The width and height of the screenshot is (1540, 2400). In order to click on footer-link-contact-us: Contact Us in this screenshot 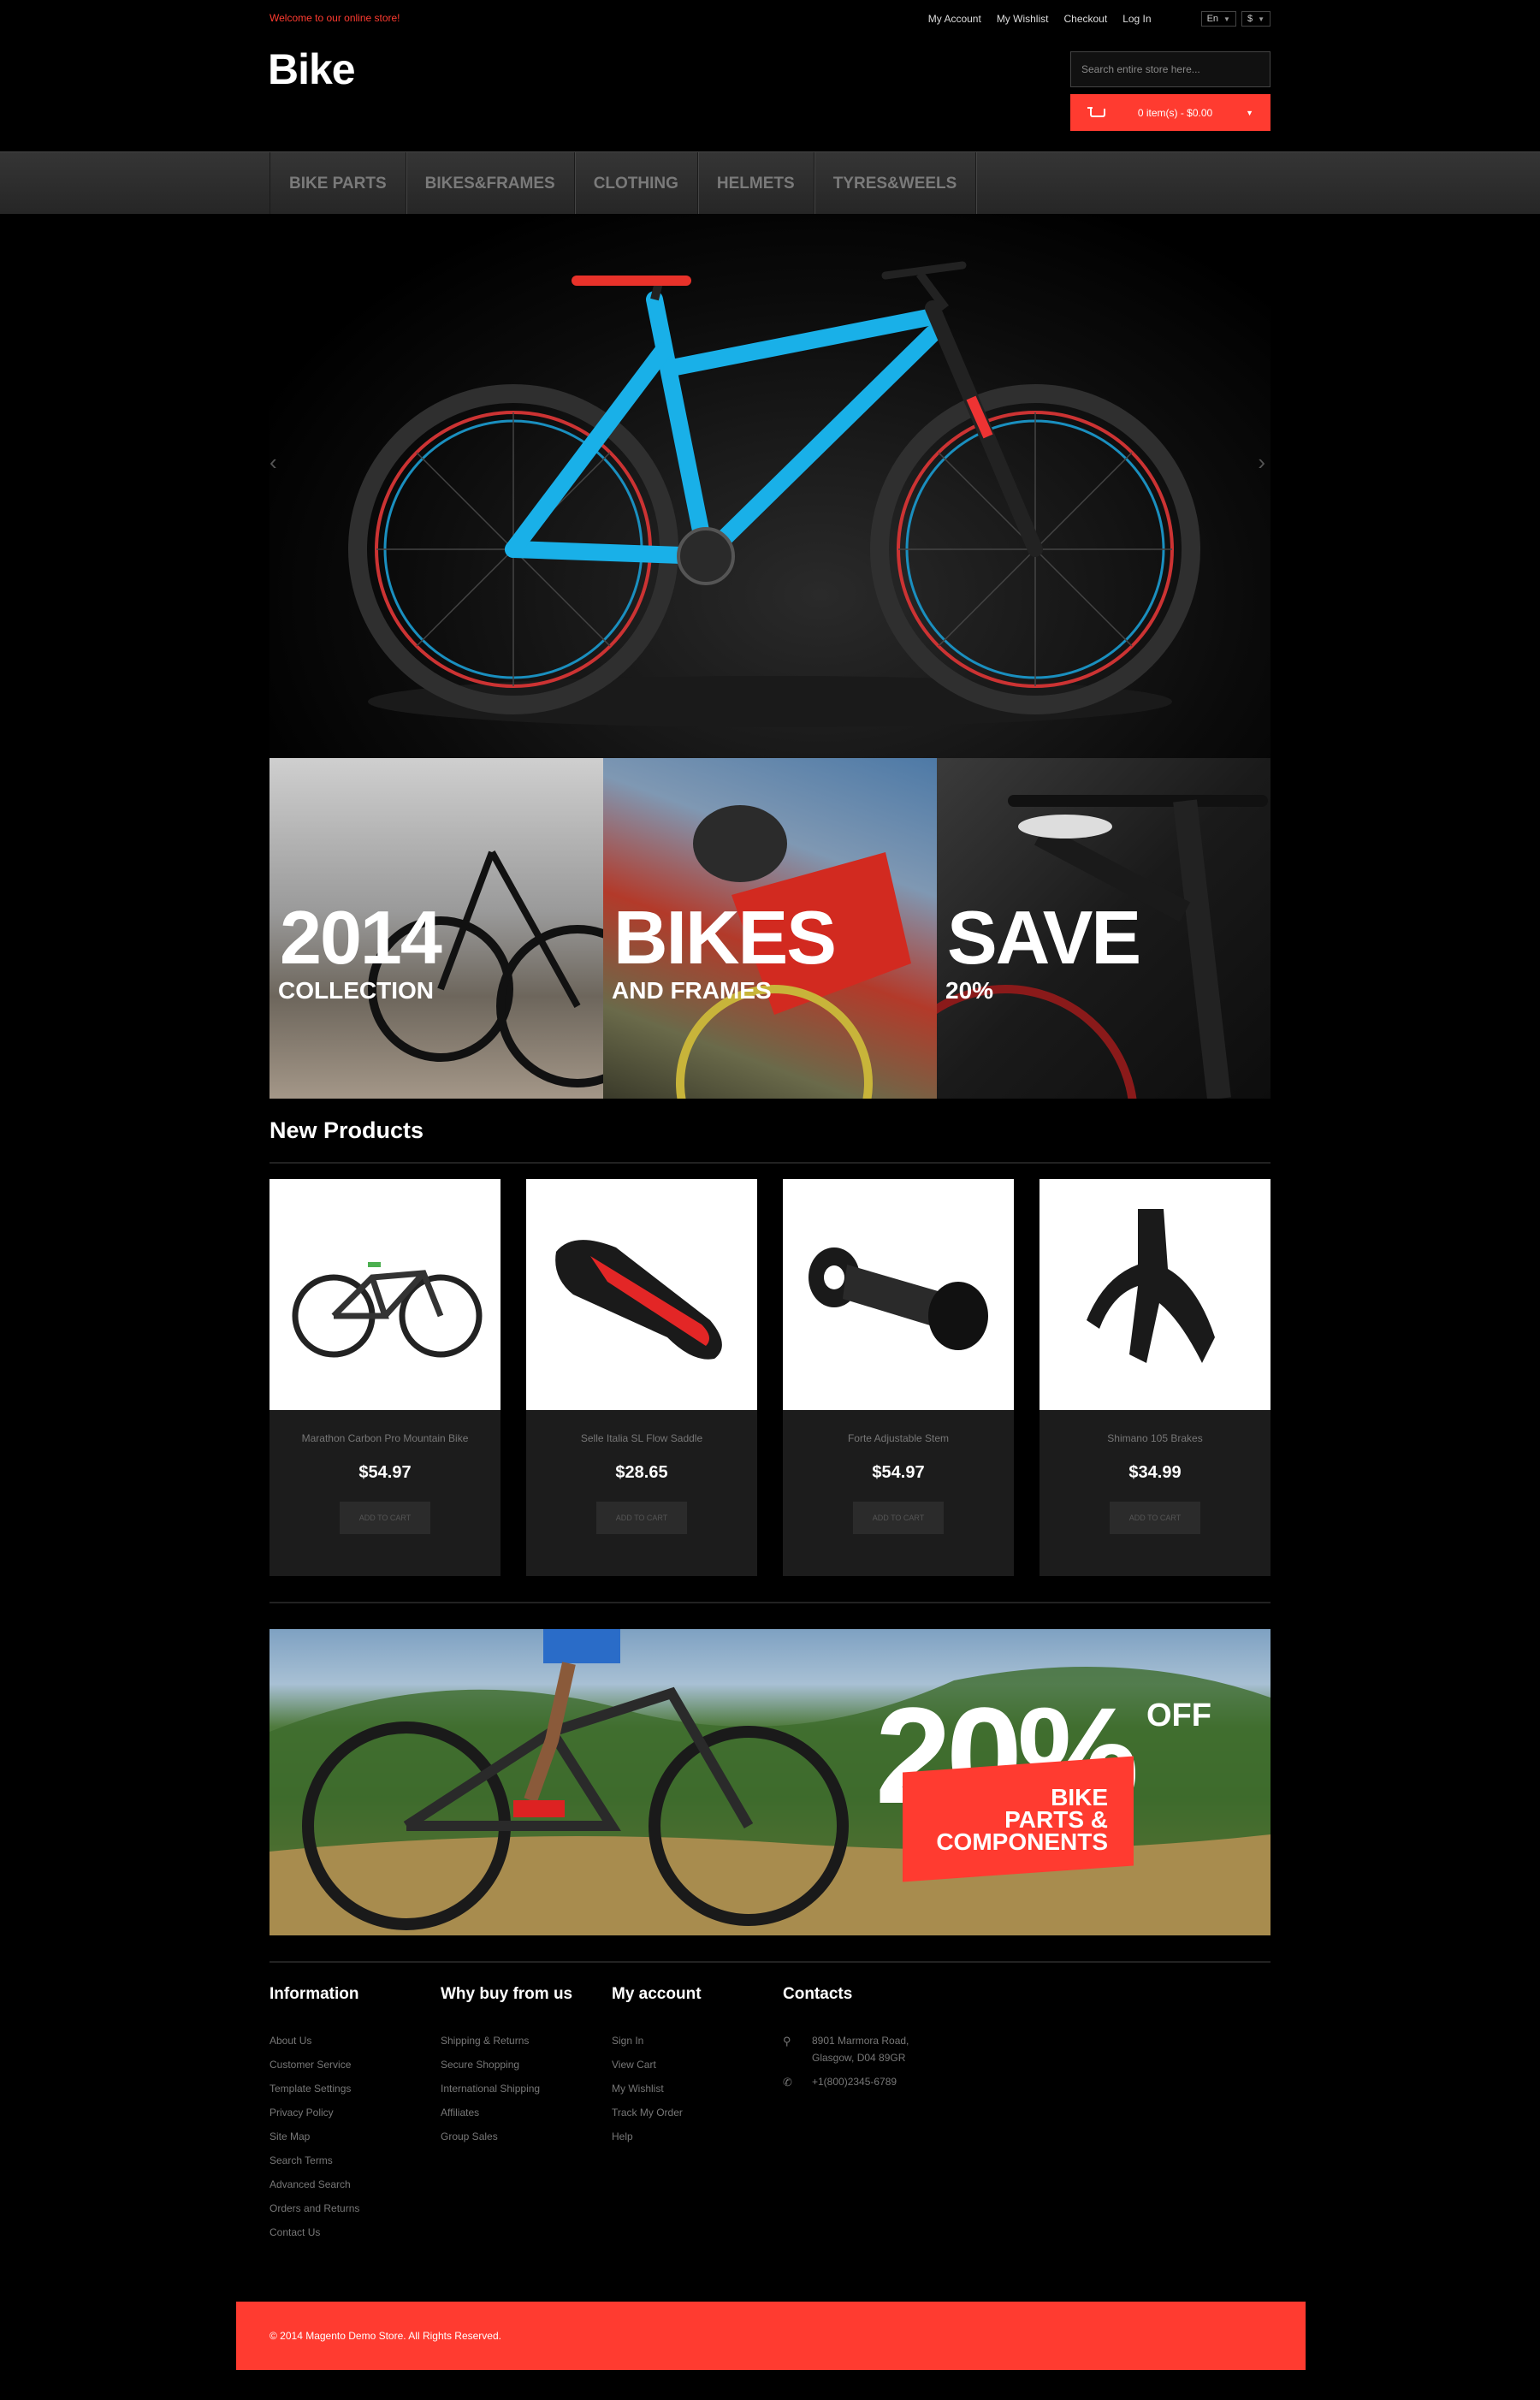, I will do `click(314, 2238)`.